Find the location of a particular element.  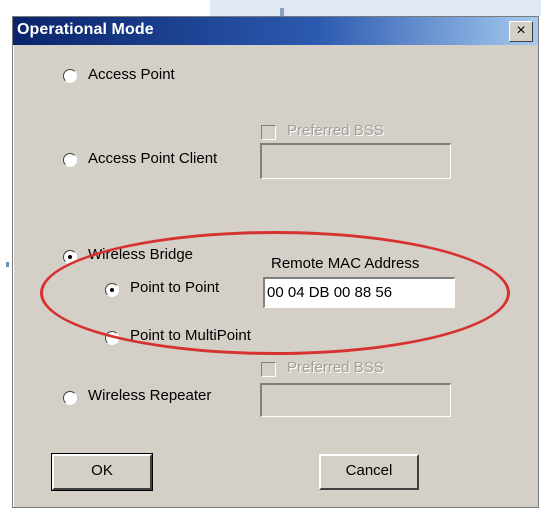

wireless-repeater-preferred-bss-label: Preferred BSS is located at coordinates (335, 367).